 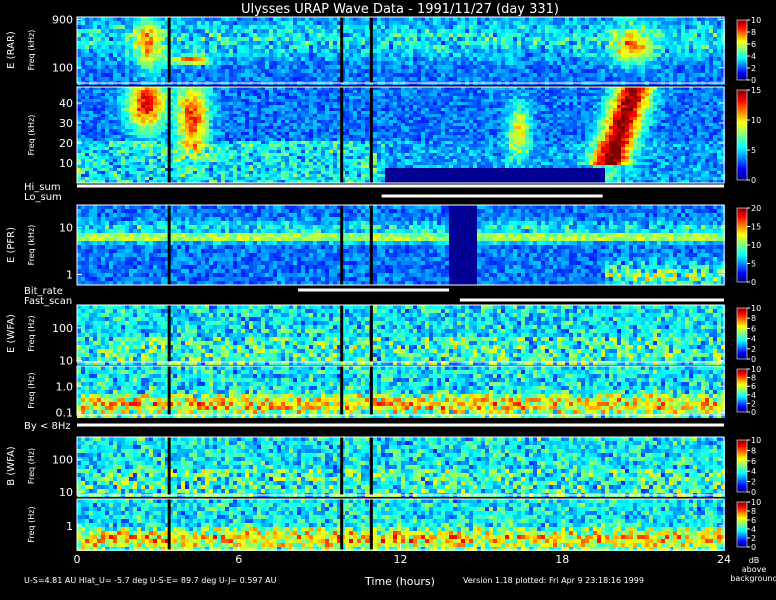 I want to click on panel-side-label: E (WFA), so click(x=11, y=333).